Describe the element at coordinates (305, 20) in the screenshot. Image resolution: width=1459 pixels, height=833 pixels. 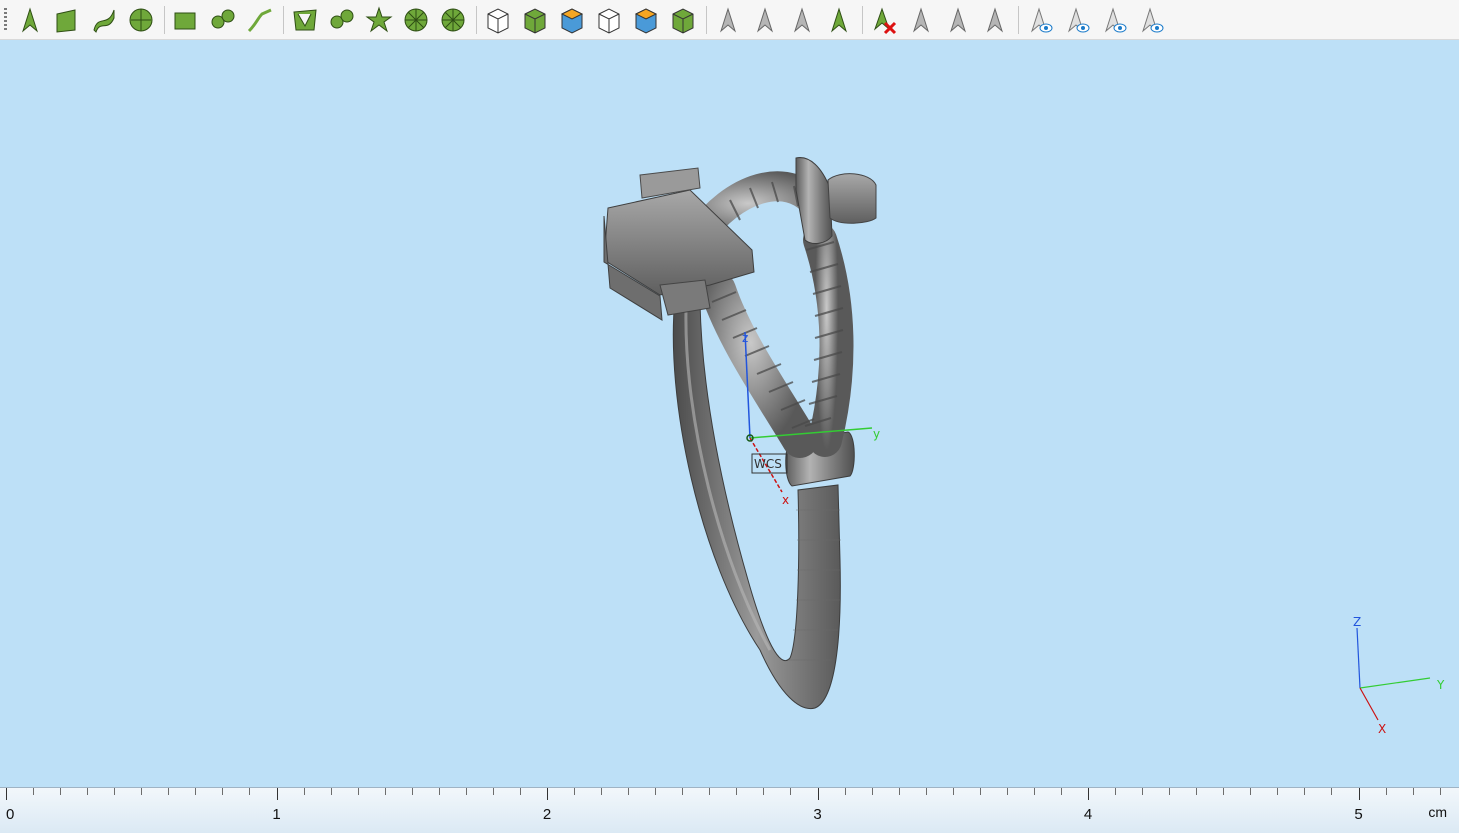
I see `mesh-select-button` at that location.